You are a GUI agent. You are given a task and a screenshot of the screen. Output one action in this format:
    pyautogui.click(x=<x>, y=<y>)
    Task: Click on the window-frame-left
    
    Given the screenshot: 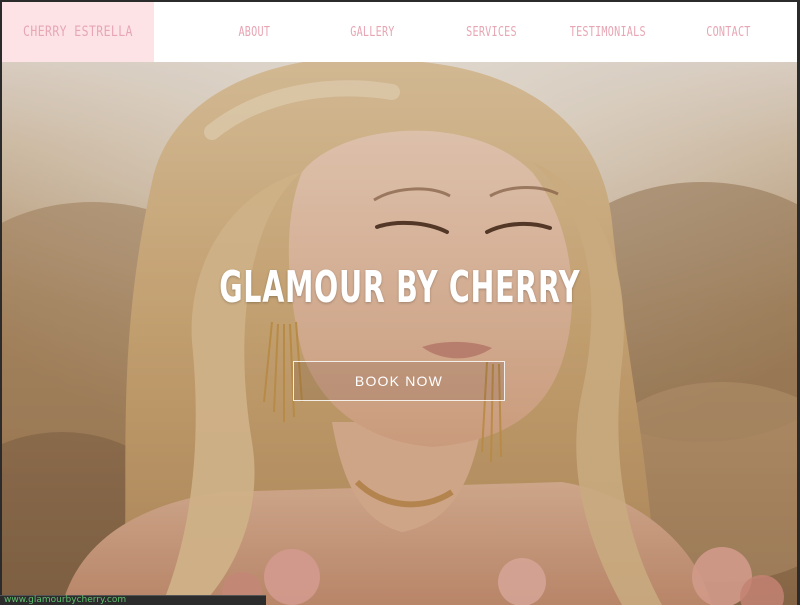 What is the action you would take?
    pyautogui.click(x=1, y=302)
    